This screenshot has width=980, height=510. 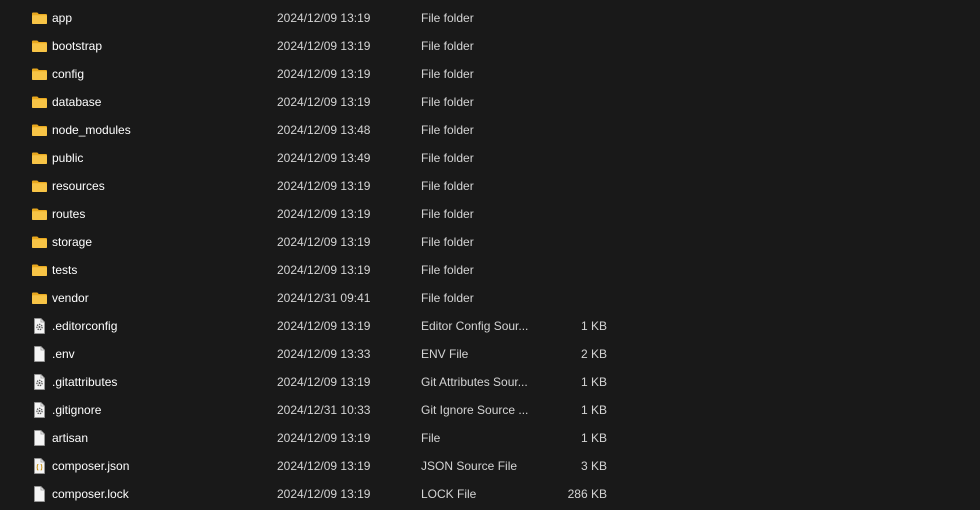 I want to click on file-date-modified: 2024/12/31 09:41, so click(x=324, y=298).